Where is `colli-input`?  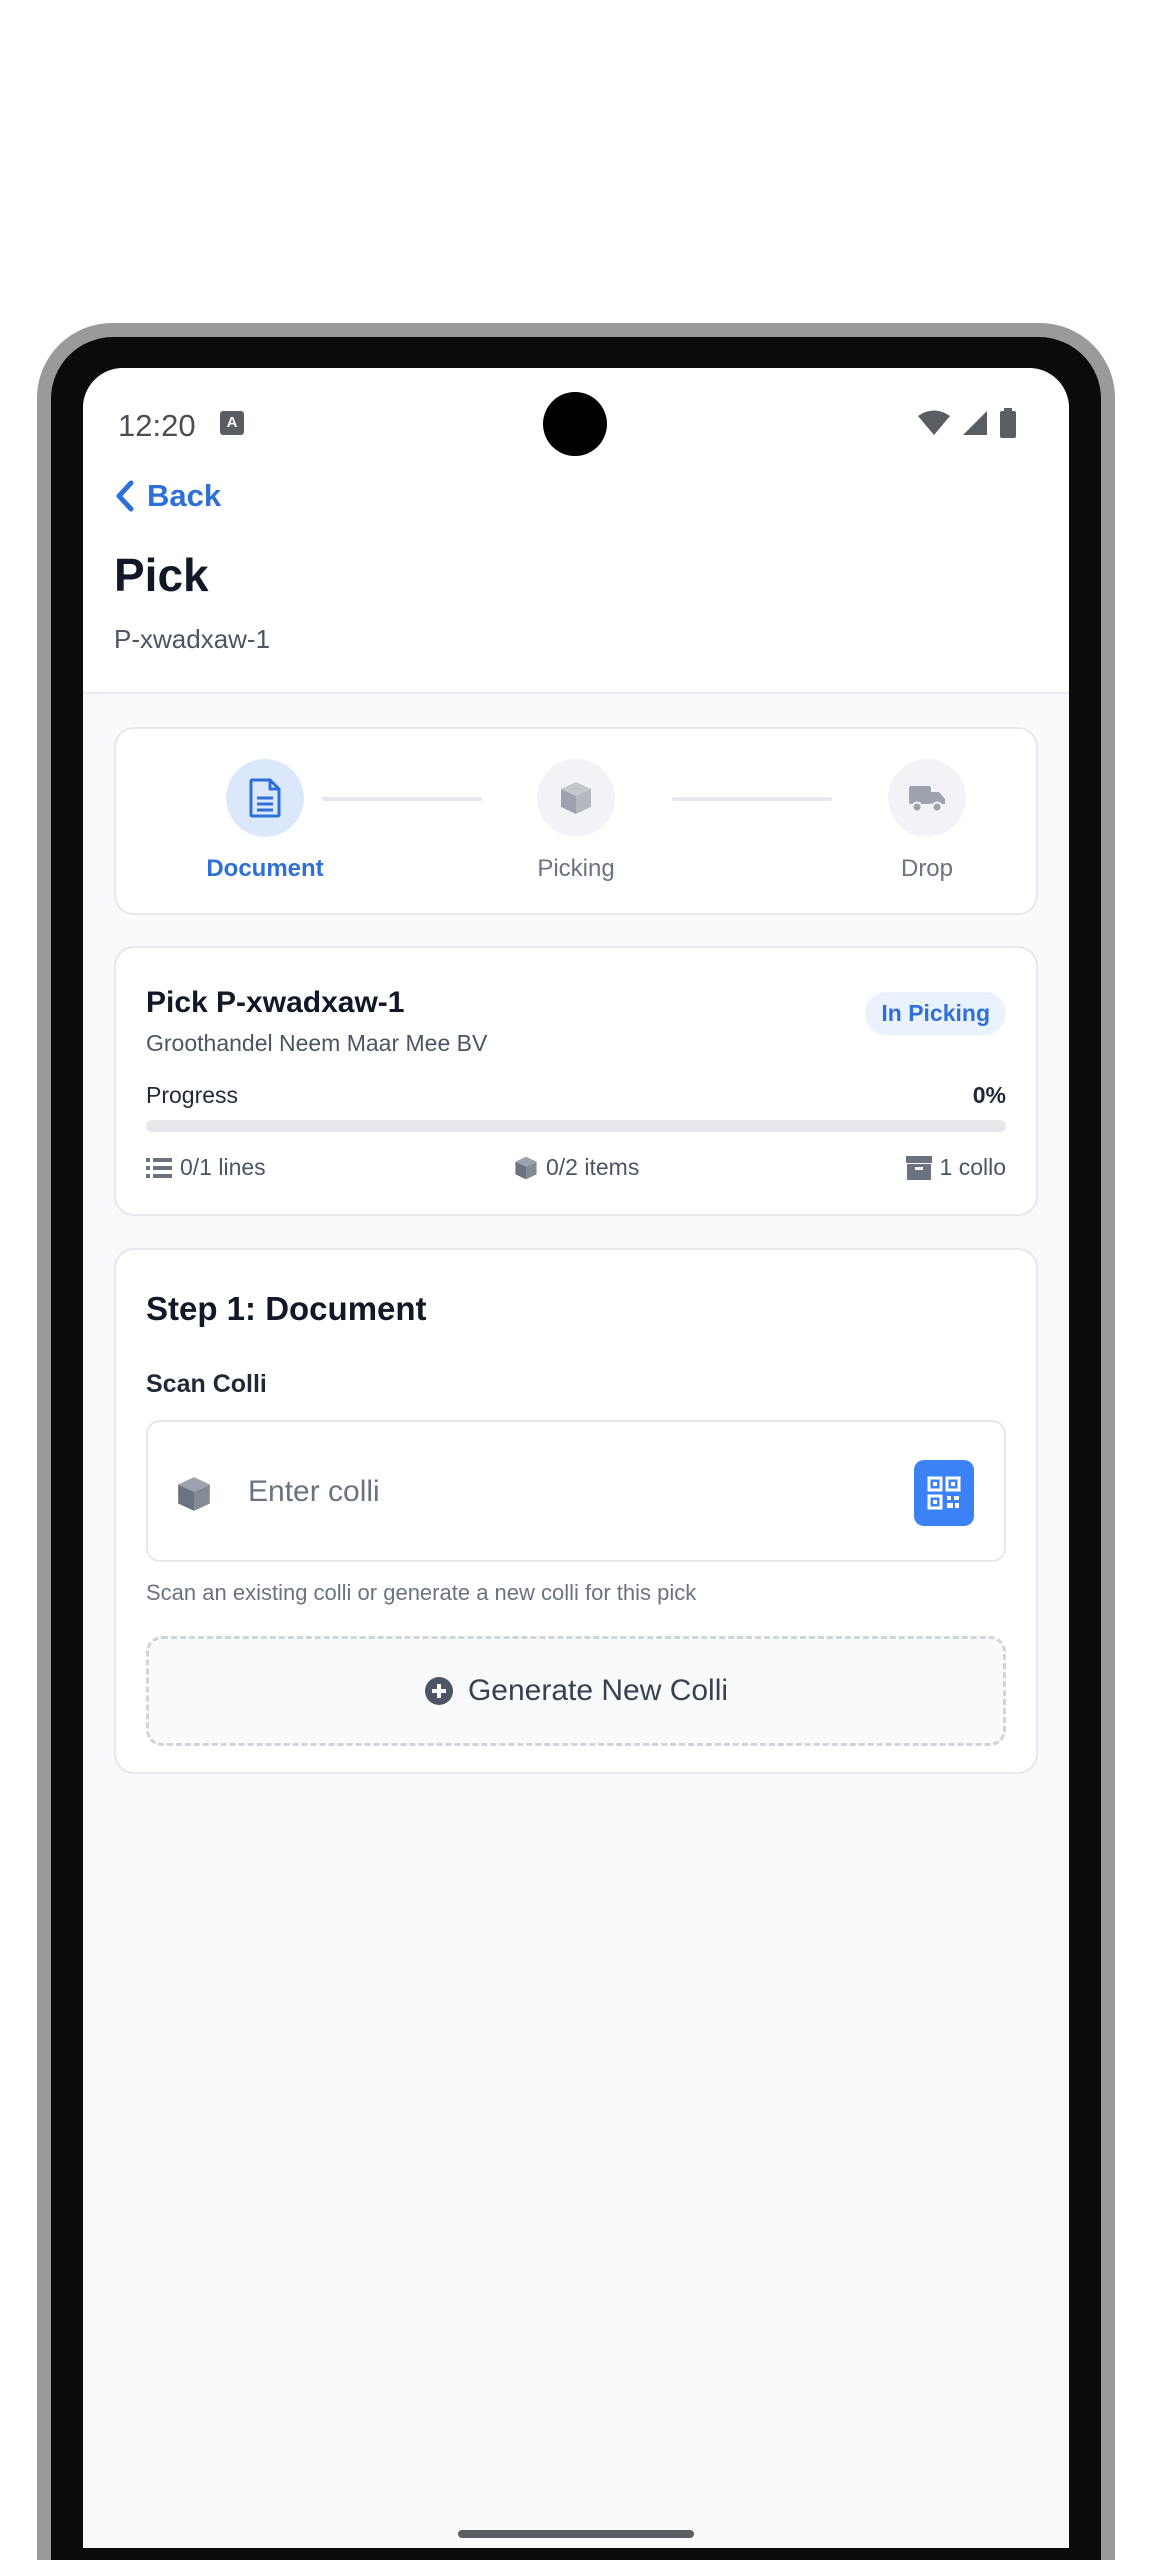
colli-input is located at coordinates (558, 1492).